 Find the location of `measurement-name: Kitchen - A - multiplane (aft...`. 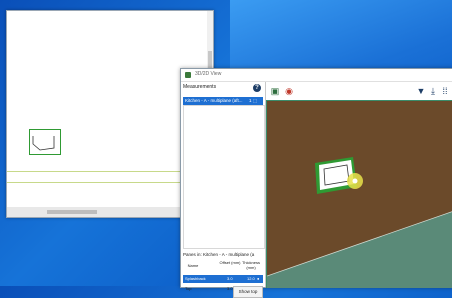

measurement-name: Kitchen - A - multiplane (aft... is located at coordinates (214, 100).